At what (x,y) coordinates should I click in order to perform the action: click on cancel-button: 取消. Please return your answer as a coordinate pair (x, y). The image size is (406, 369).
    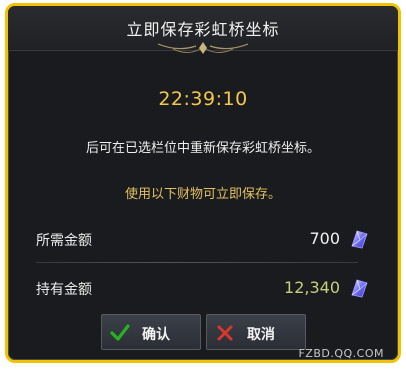
    Looking at the image, I should click on (256, 332).